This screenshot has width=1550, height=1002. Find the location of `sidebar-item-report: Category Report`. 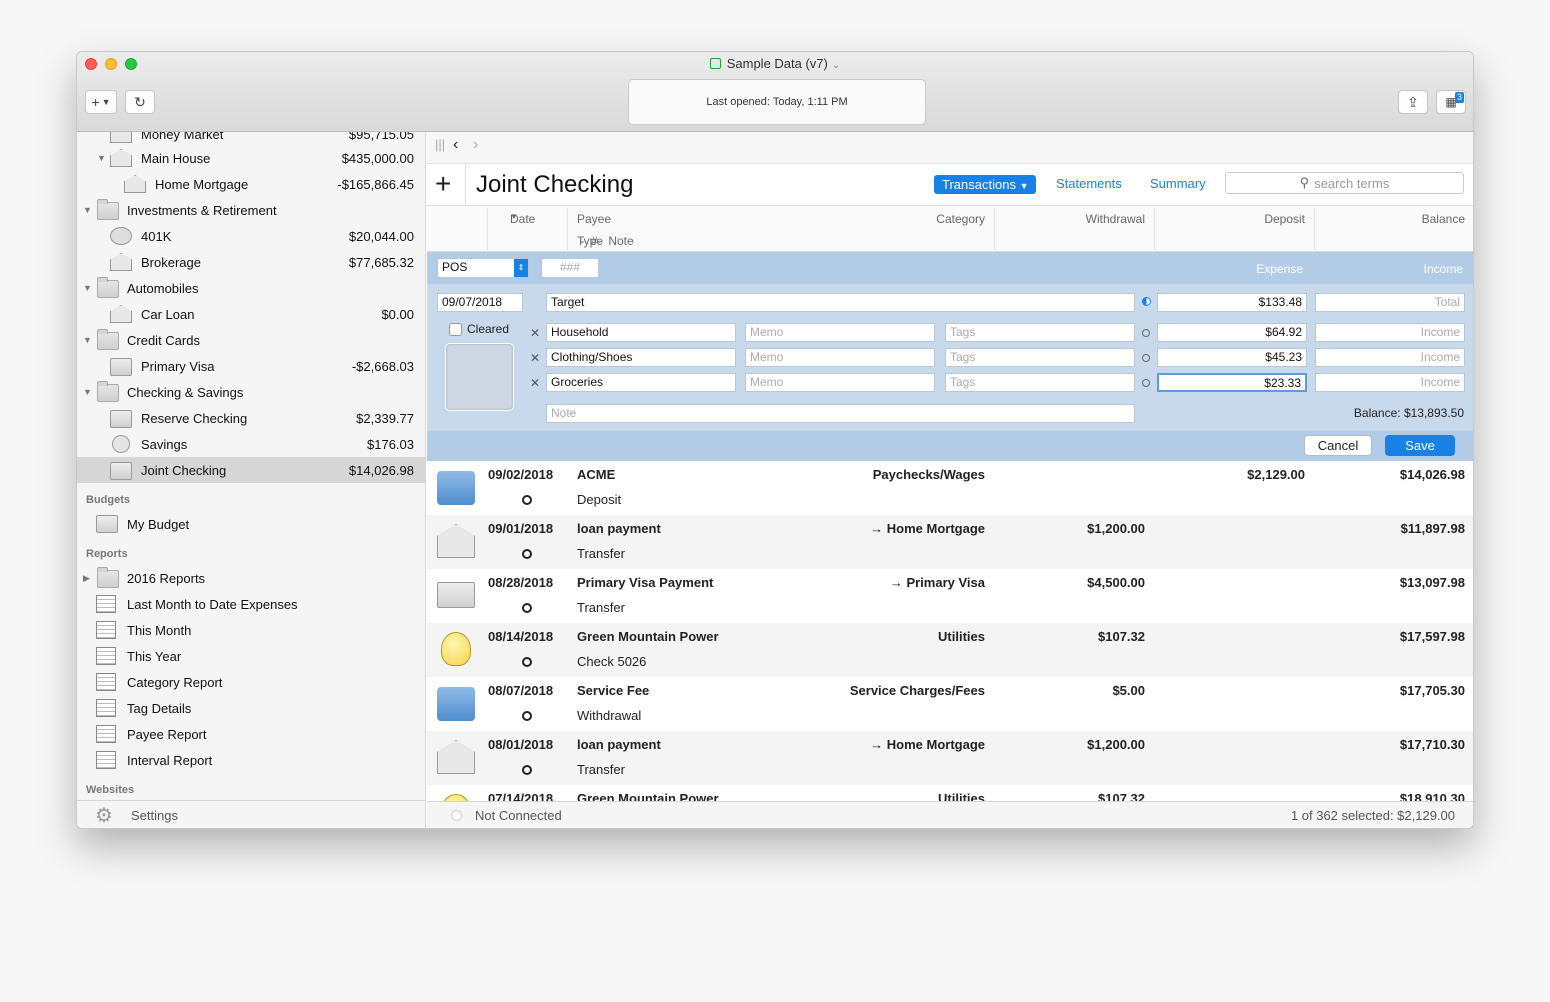

sidebar-item-report: Category Report is located at coordinates (251, 682).